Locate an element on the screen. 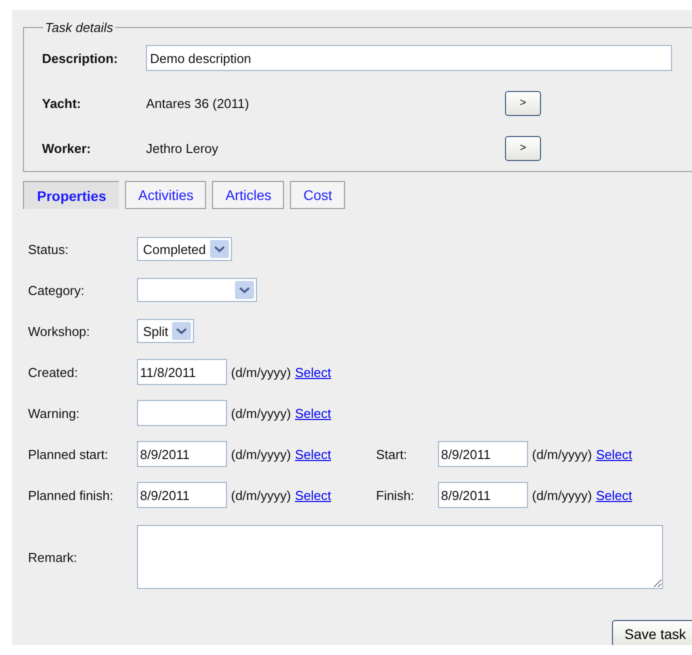  field-label: Category: is located at coordinates (57, 290).